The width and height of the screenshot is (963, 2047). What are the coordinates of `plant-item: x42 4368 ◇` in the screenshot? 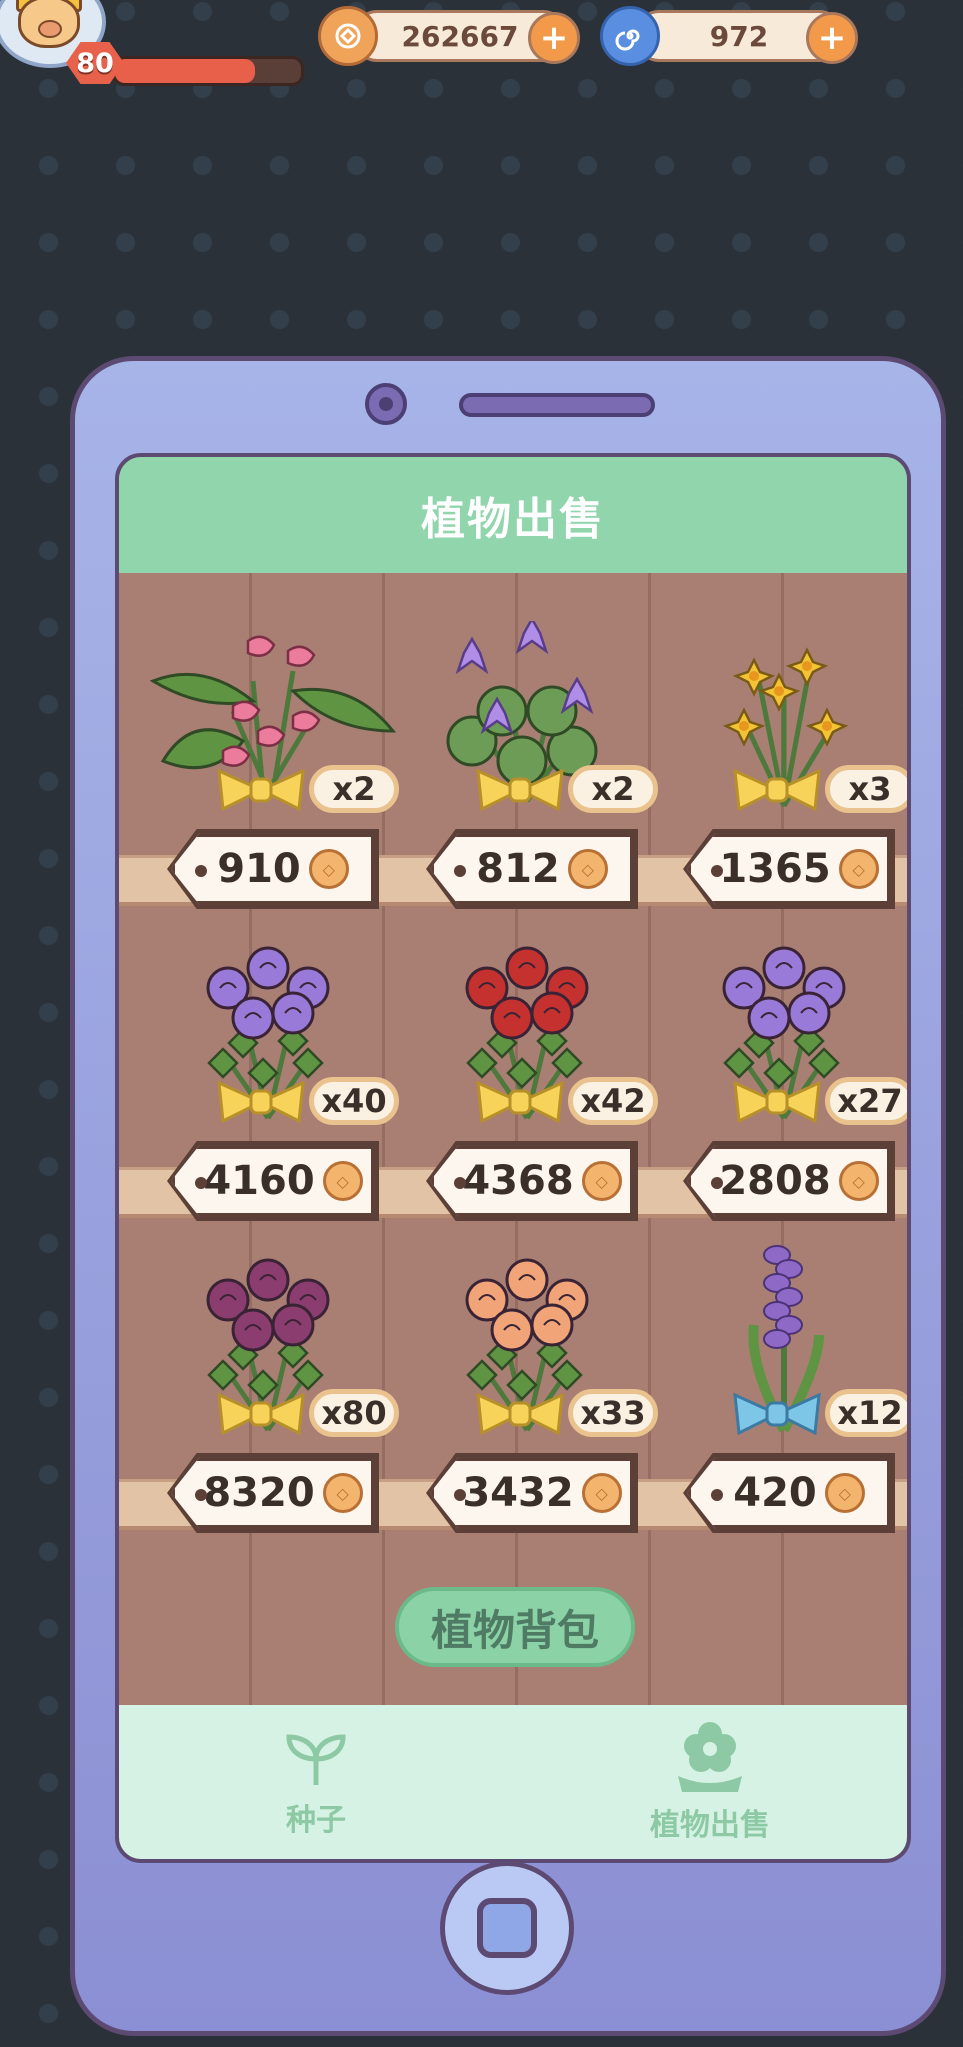 It's located at (530, 1083).